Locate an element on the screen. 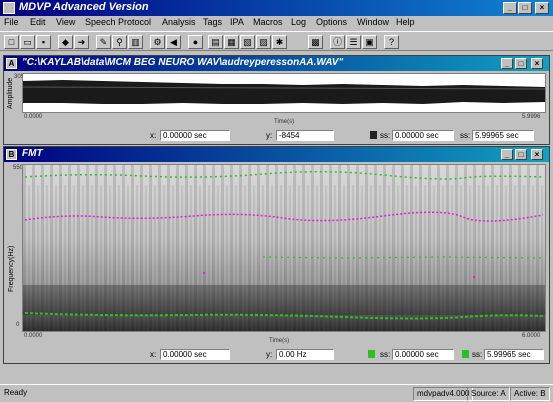 This screenshot has height=402, width=553. maximize-button: □ is located at coordinates (525, 8).